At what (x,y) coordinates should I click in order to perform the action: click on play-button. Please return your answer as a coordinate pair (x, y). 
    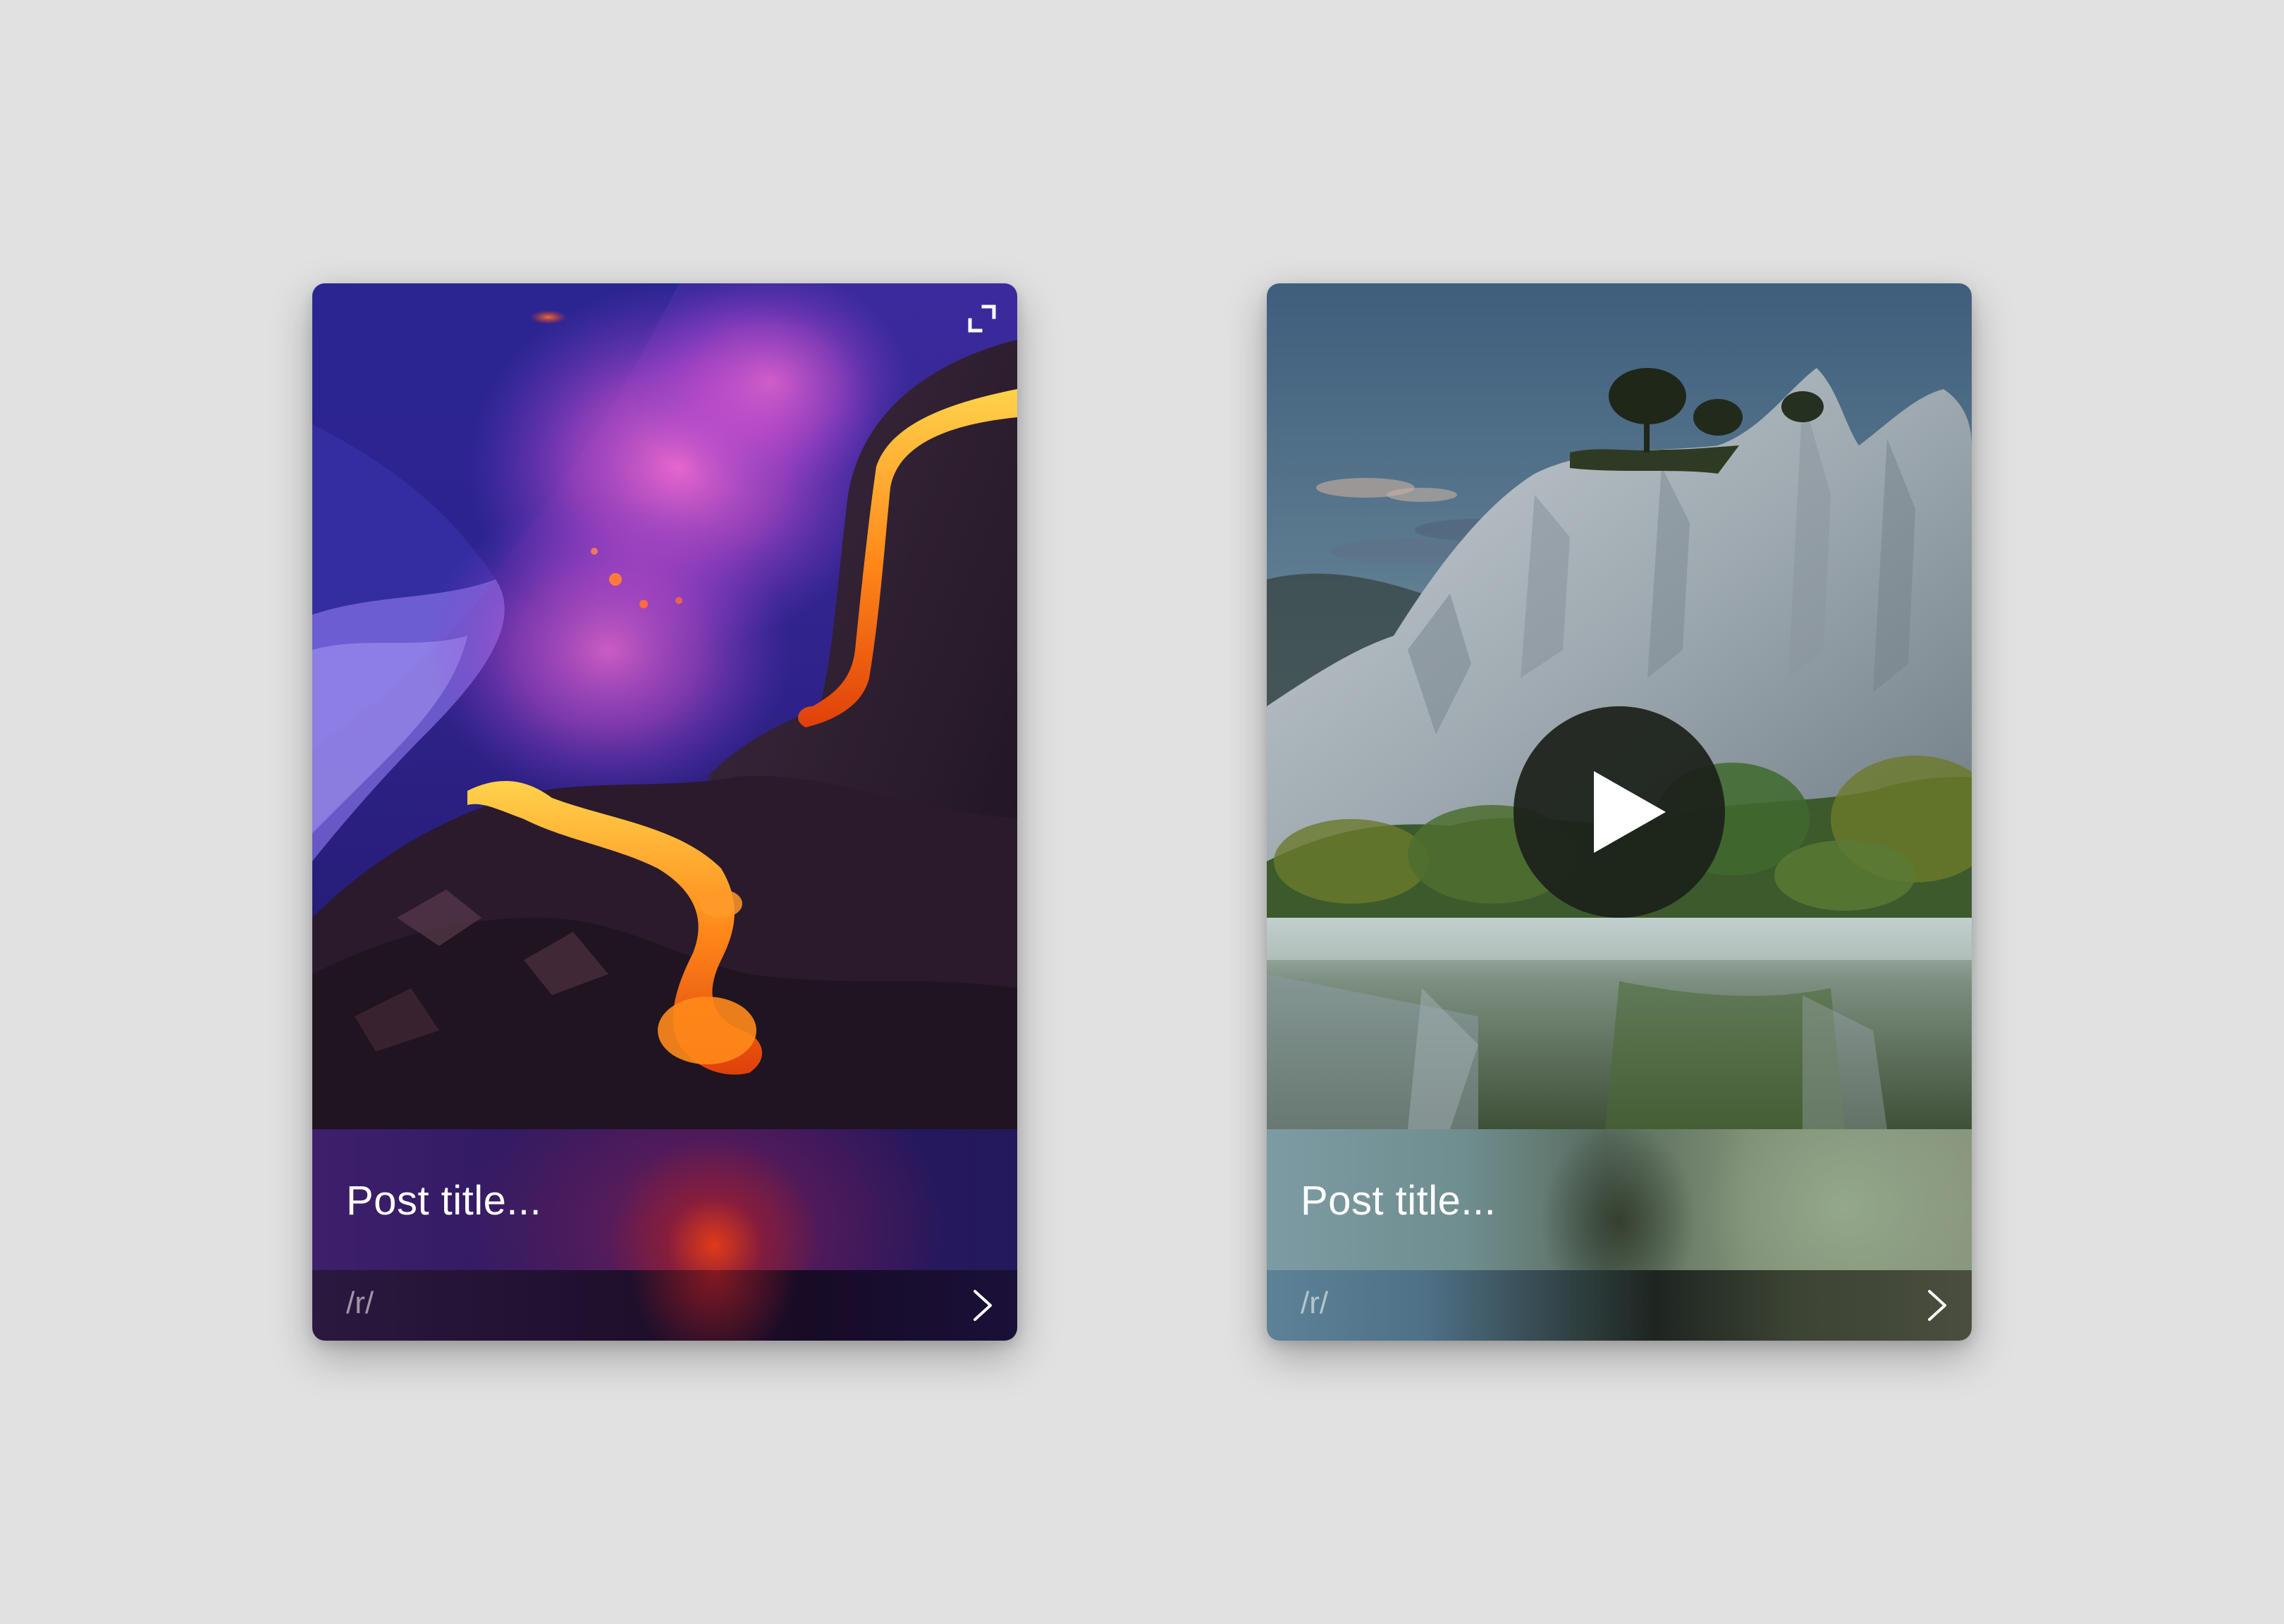
    Looking at the image, I should click on (1619, 812).